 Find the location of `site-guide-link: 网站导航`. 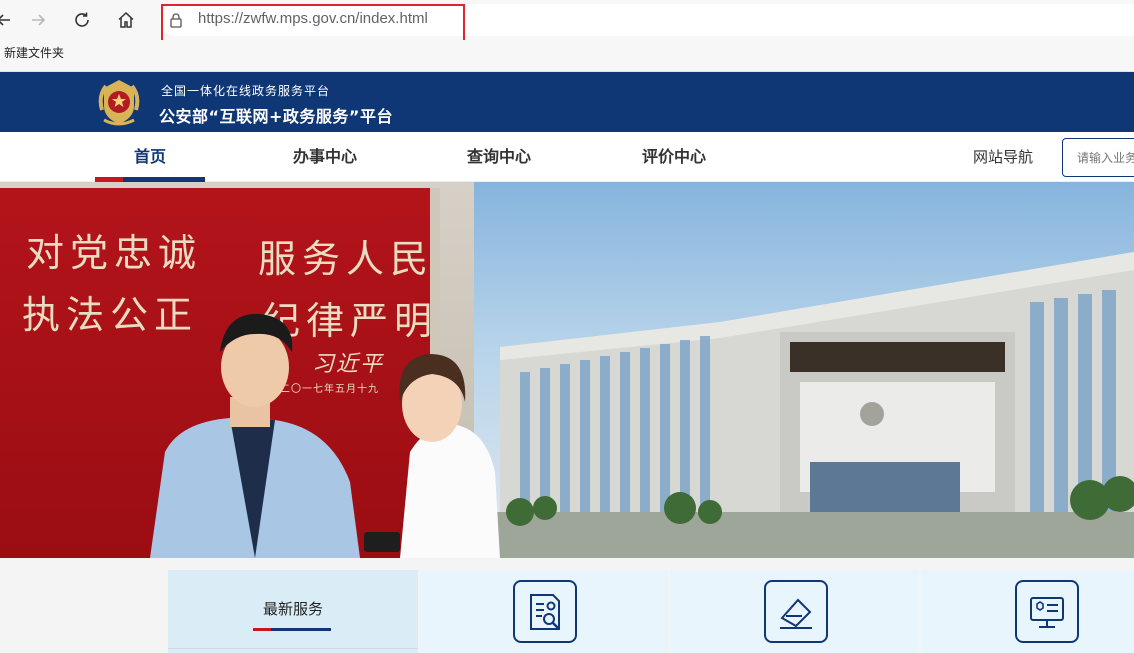

site-guide-link: 网站导航 is located at coordinates (1003, 157).